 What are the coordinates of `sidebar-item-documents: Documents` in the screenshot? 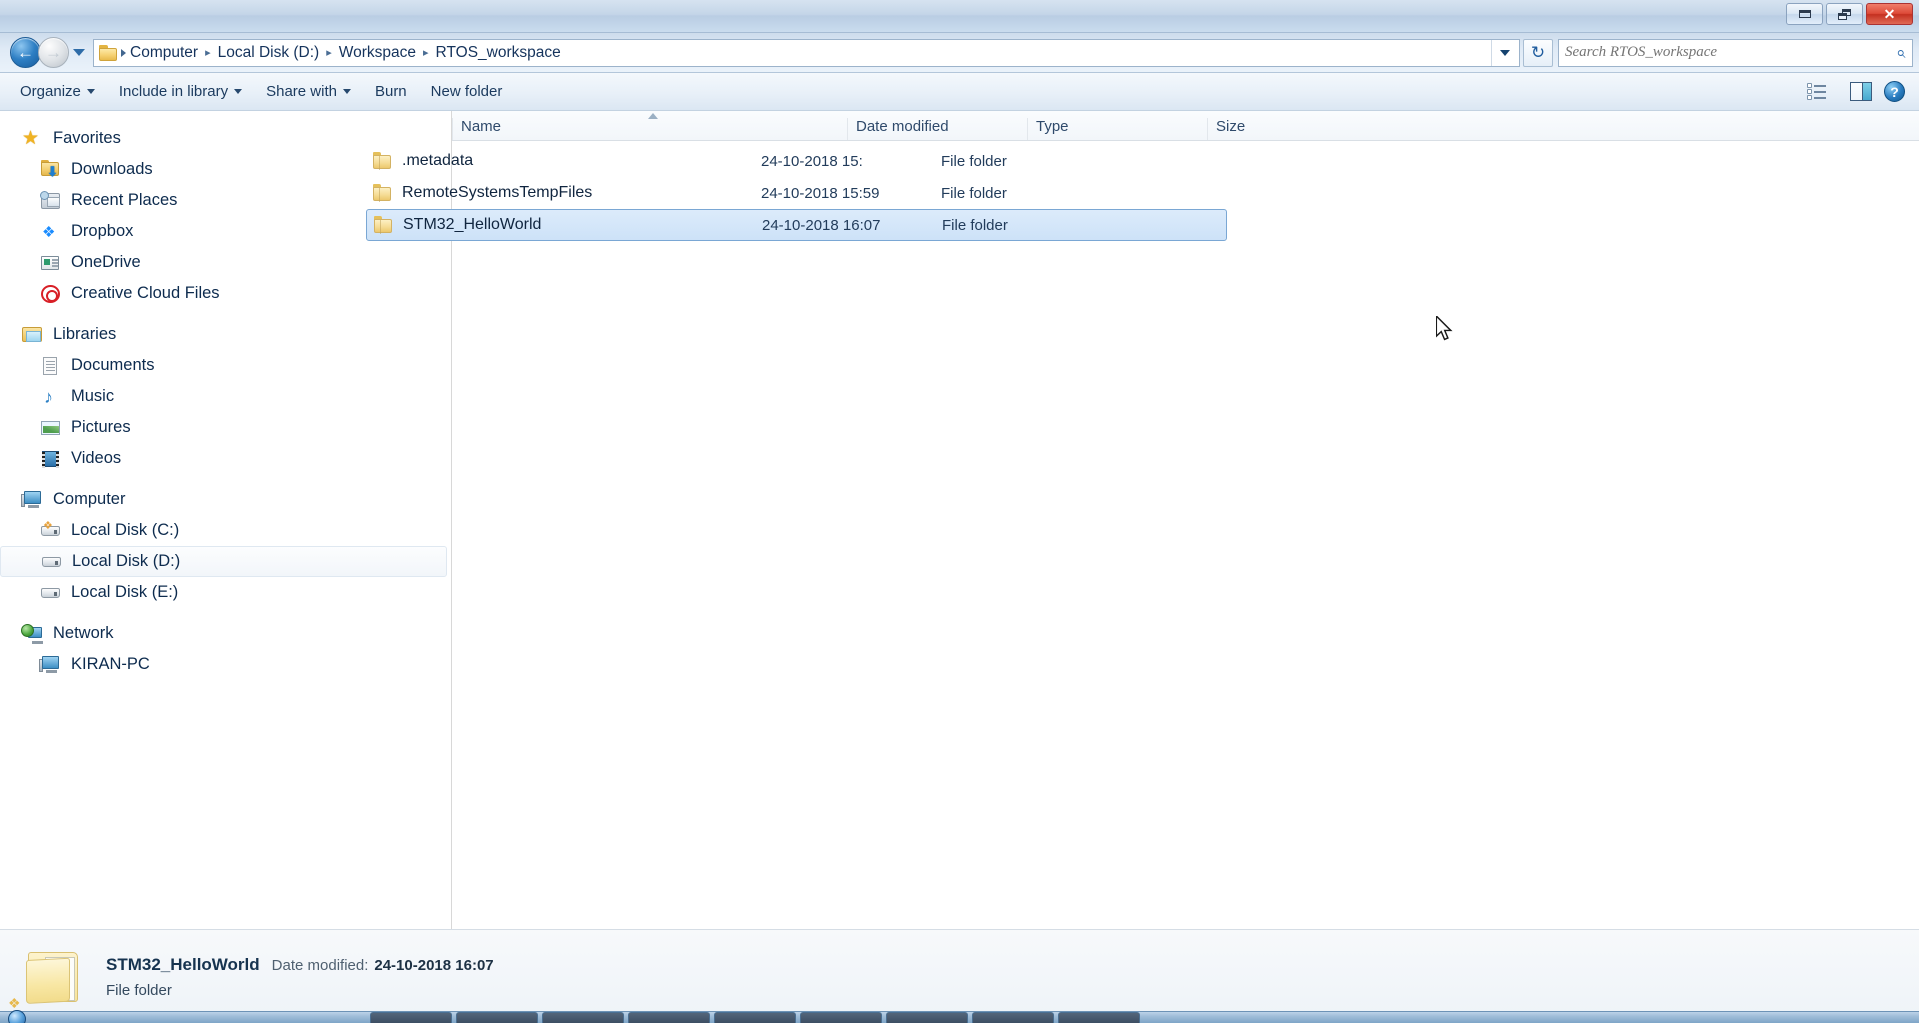 It's located at (225, 365).